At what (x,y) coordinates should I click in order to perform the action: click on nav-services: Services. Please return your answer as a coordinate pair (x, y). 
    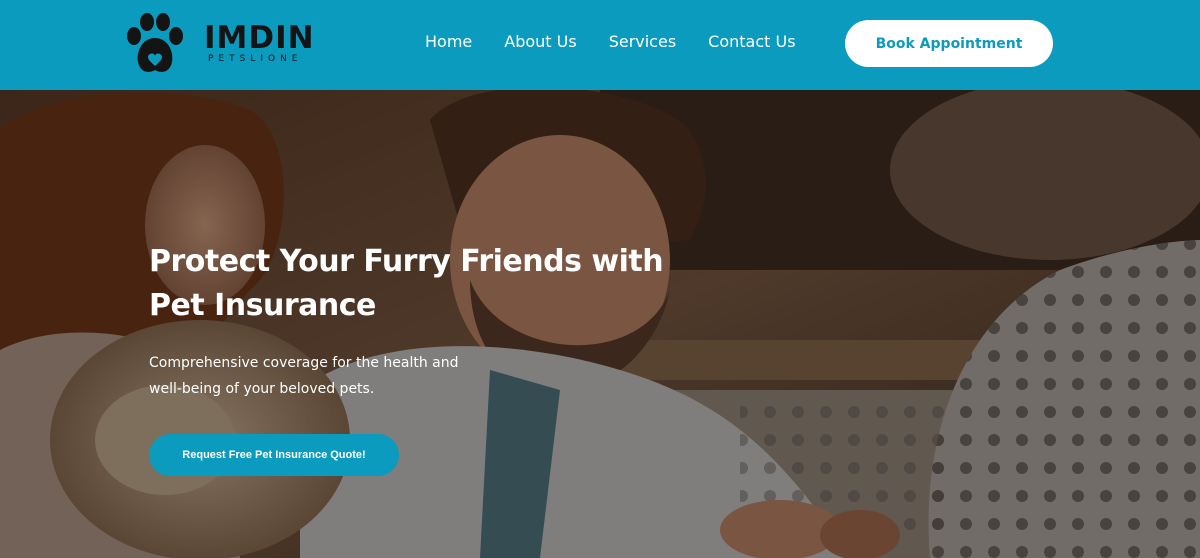
    Looking at the image, I should click on (642, 41).